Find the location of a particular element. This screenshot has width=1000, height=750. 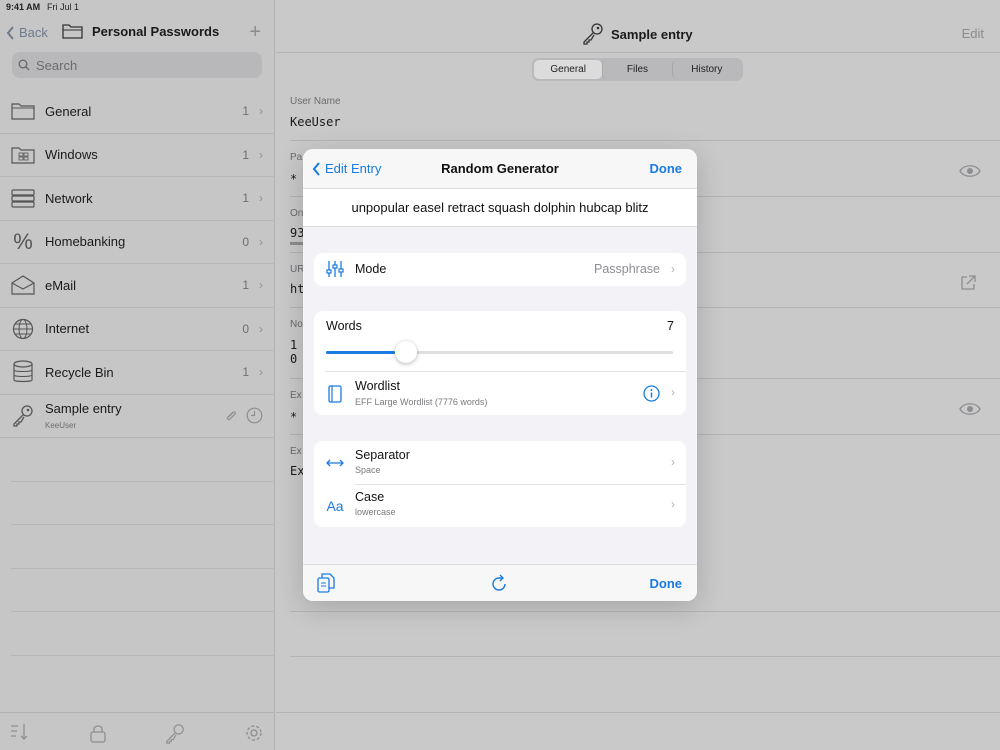

folder-open-icon is located at coordinates (72, 31).